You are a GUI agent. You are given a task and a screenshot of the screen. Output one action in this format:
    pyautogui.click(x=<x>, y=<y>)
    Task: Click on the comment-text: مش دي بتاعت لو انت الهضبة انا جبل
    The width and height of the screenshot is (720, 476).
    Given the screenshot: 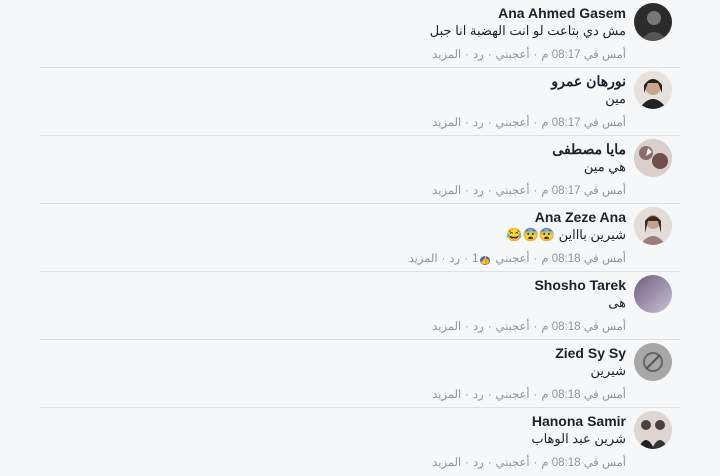 What is the action you would take?
    pyautogui.click(x=527, y=30)
    